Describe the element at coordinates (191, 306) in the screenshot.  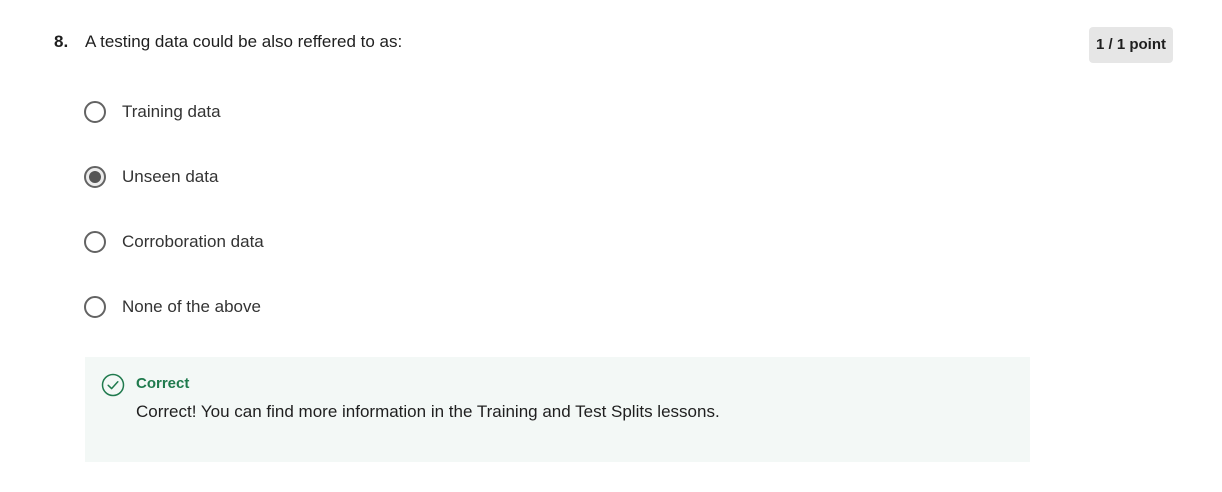
I see `option-label: None of the above` at that location.